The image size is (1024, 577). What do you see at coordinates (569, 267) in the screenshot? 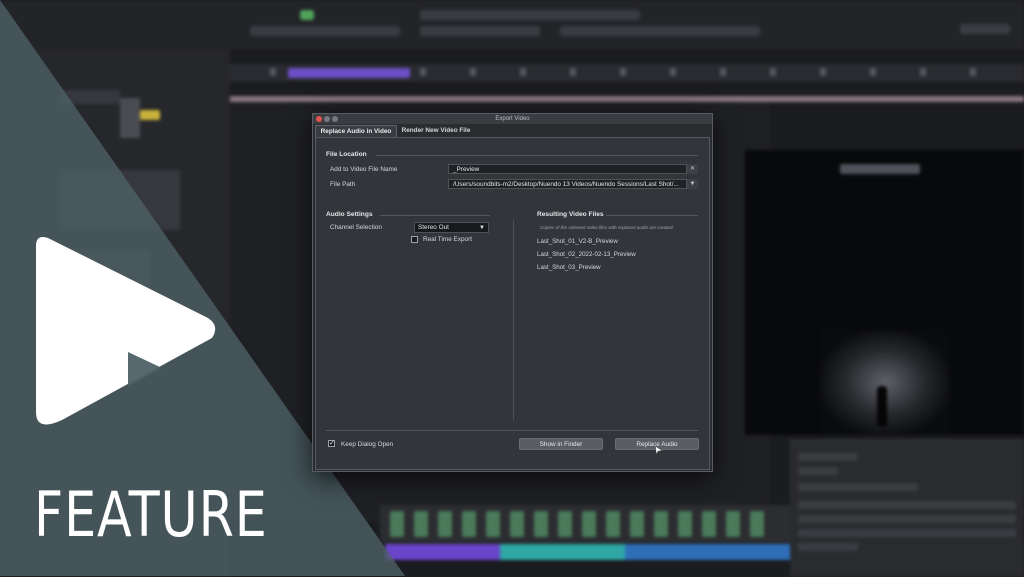
I see `result-file-item: Last_Shot_03_Preview` at bounding box center [569, 267].